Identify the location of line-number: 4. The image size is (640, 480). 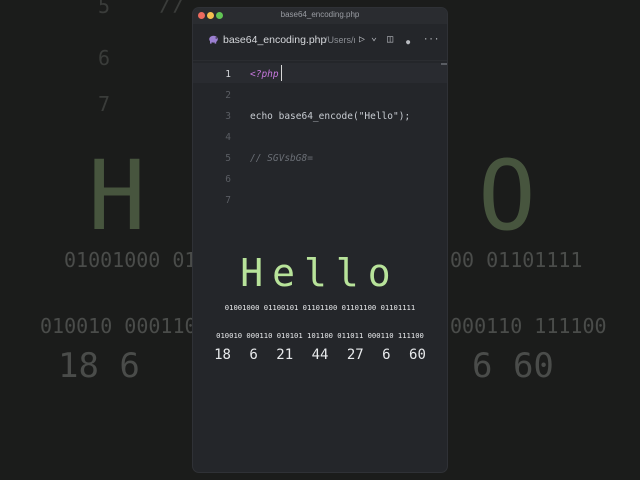
(228, 137).